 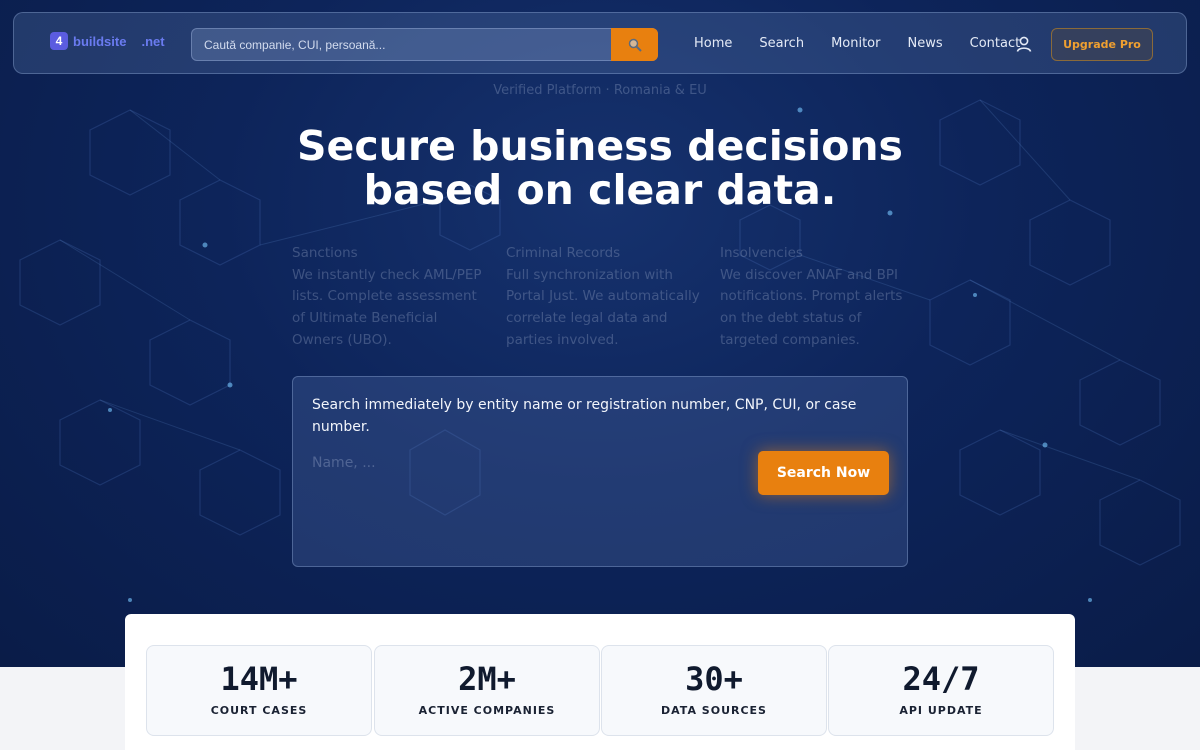 I want to click on logo-tld: .net, so click(x=153, y=41).